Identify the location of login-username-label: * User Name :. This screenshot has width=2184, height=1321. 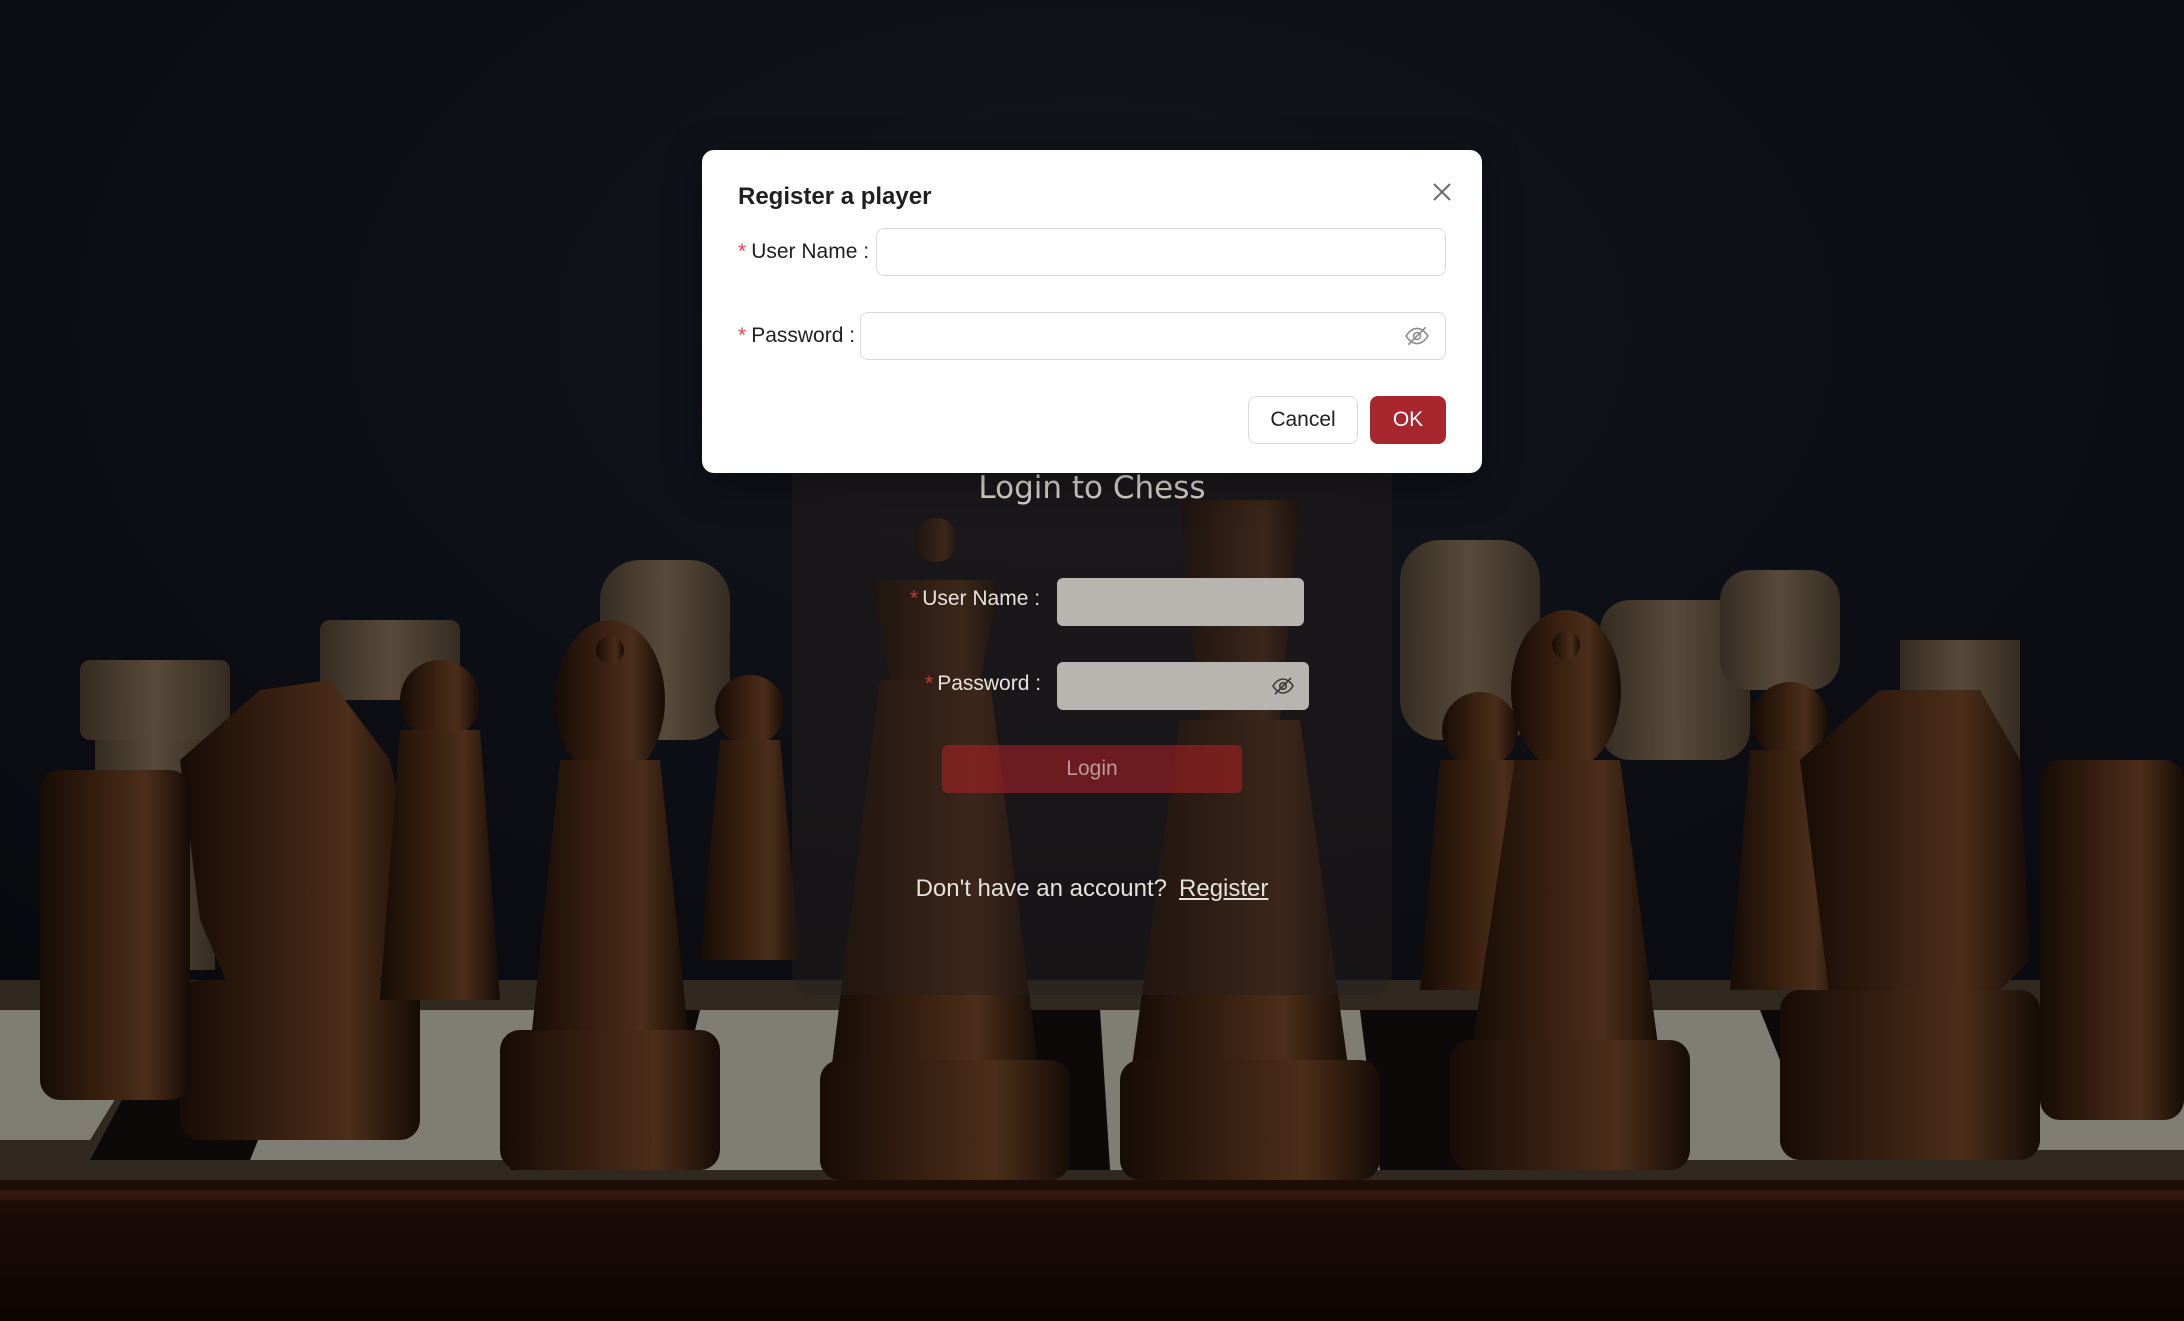
(975, 598).